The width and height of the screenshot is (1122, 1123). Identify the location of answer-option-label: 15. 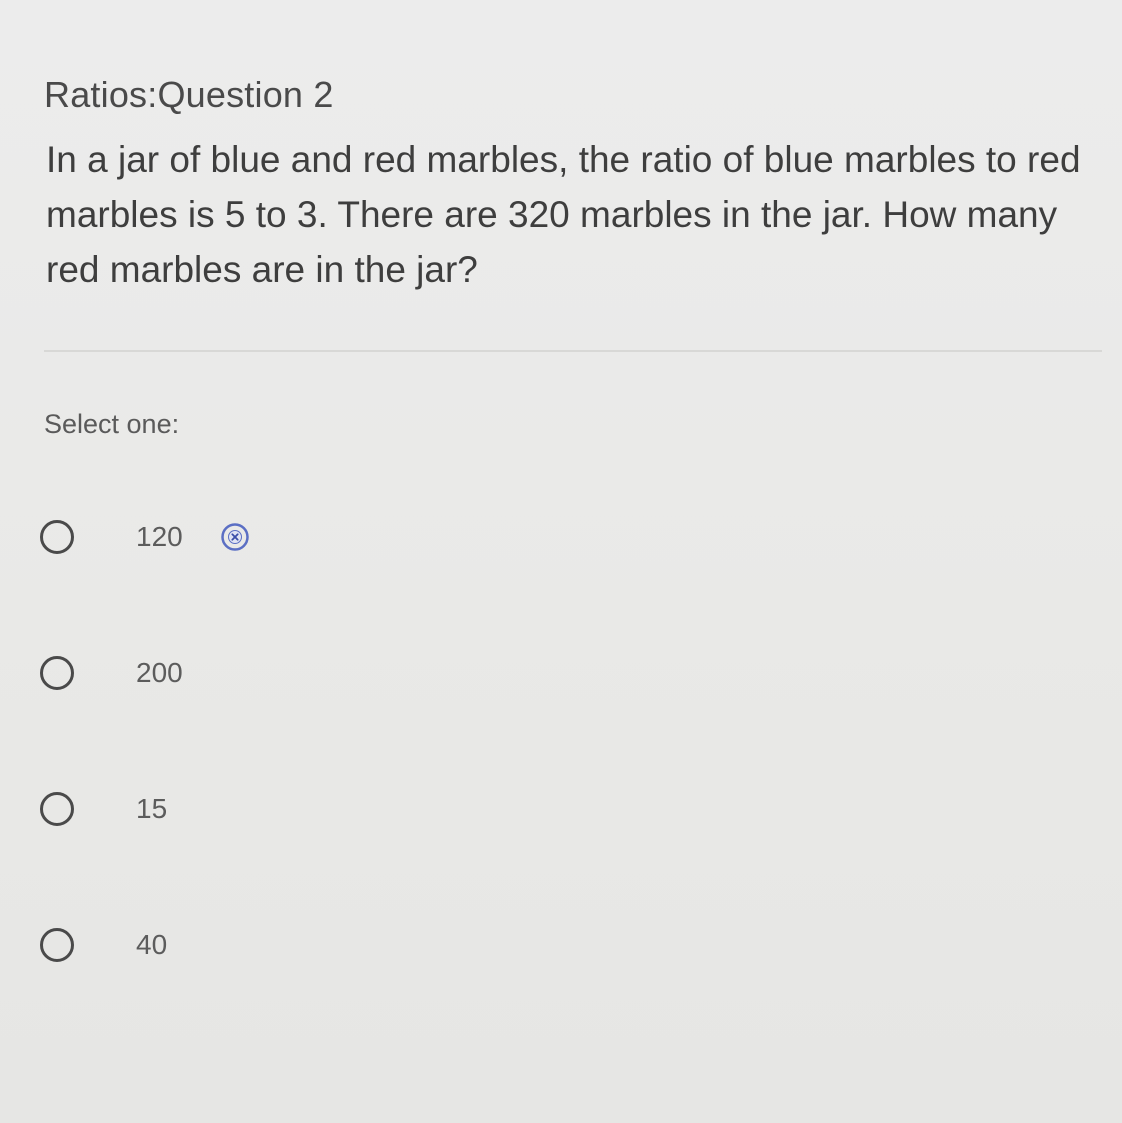
(152, 808).